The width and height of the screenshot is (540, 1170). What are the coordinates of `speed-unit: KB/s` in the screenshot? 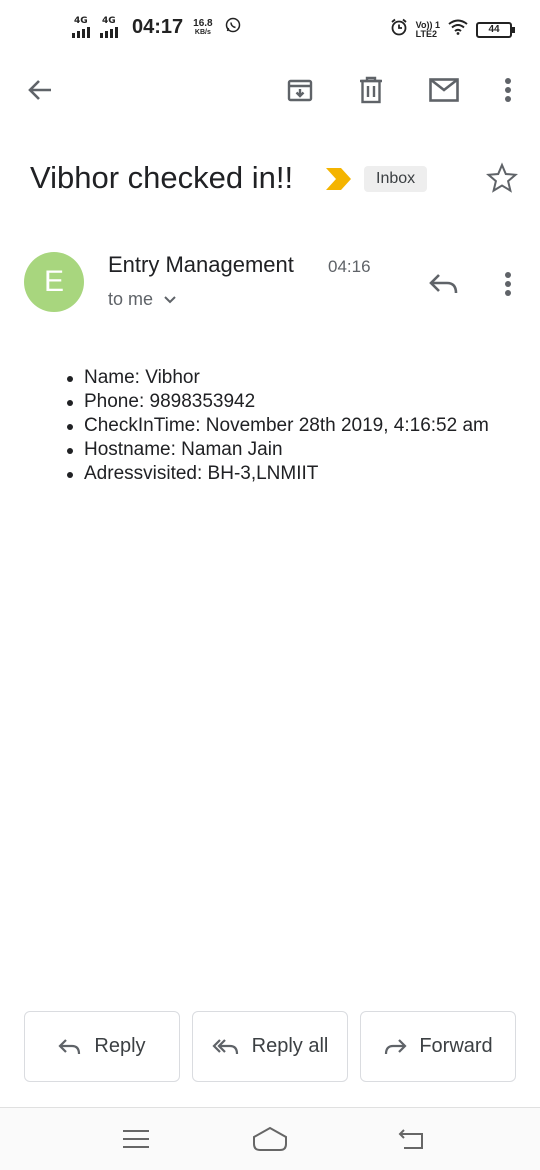 It's located at (202, 32).